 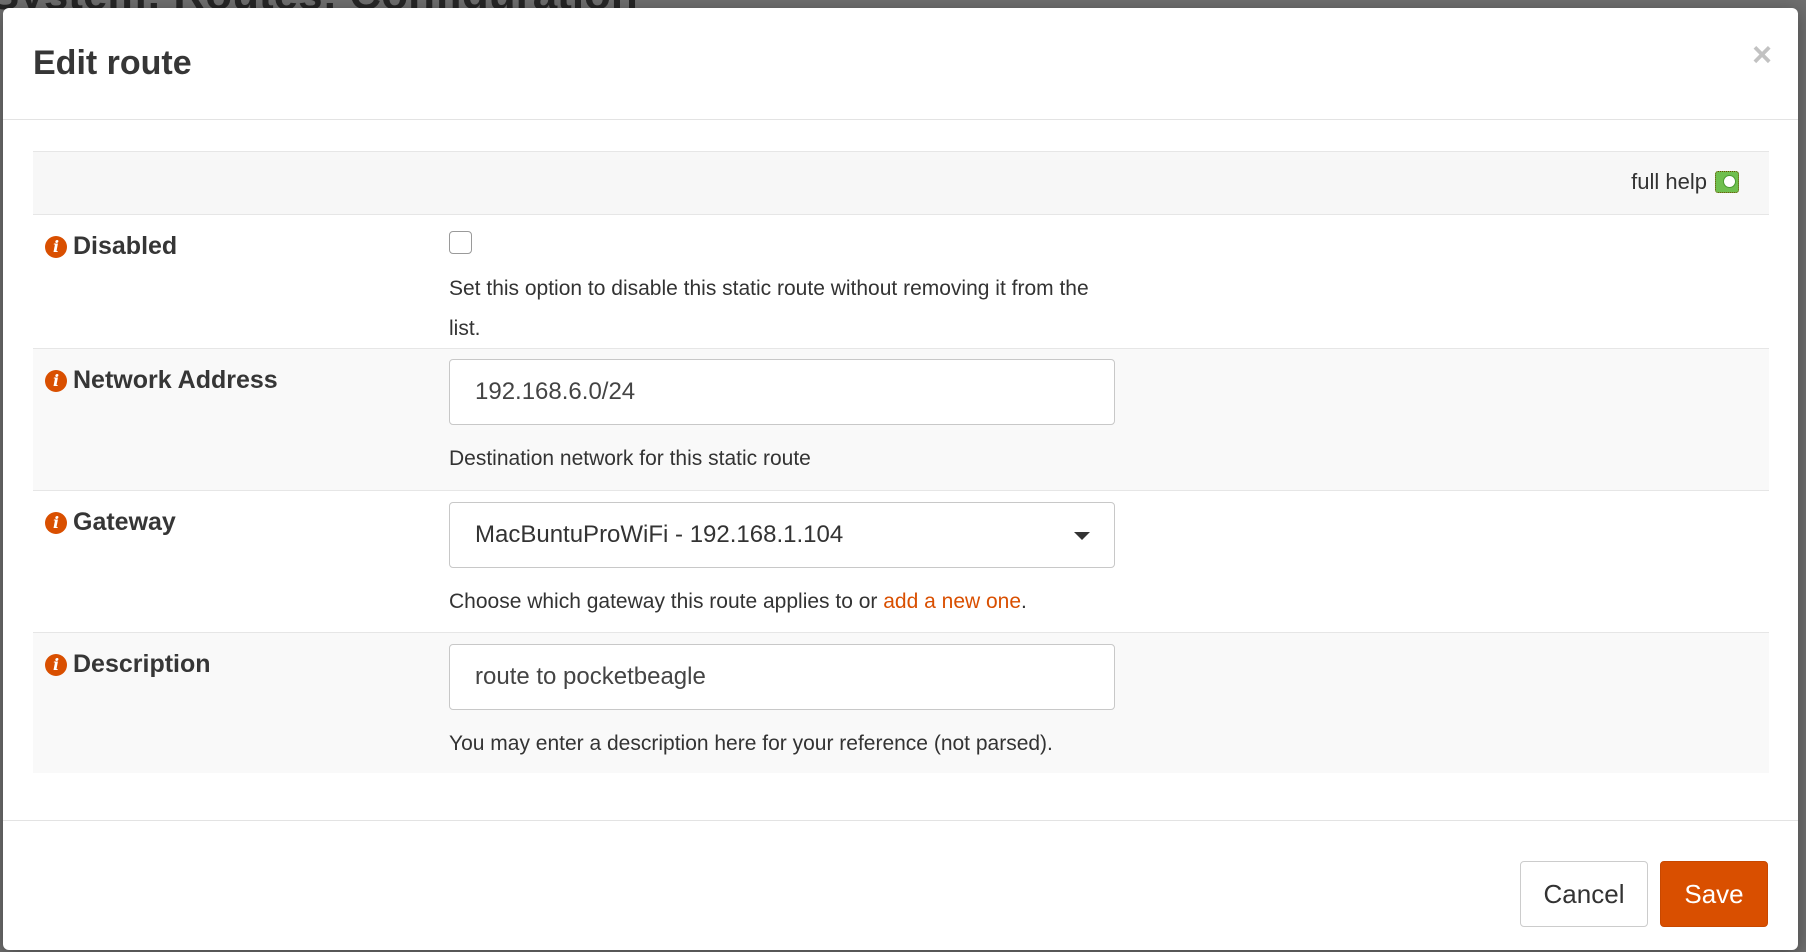 What do you see at coordinates (782, 677) in the screenshot?
I see `description-input: route to pocketbeagle` at bounding box center [782, 677].